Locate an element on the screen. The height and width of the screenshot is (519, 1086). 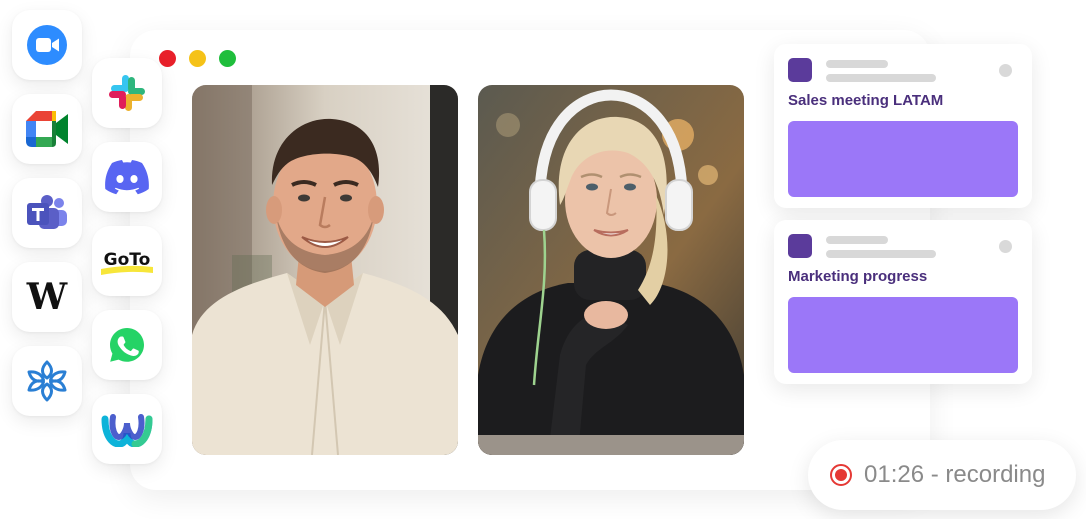
recording-status-text: 01:26 - recording is located at coordinates (955, 474).